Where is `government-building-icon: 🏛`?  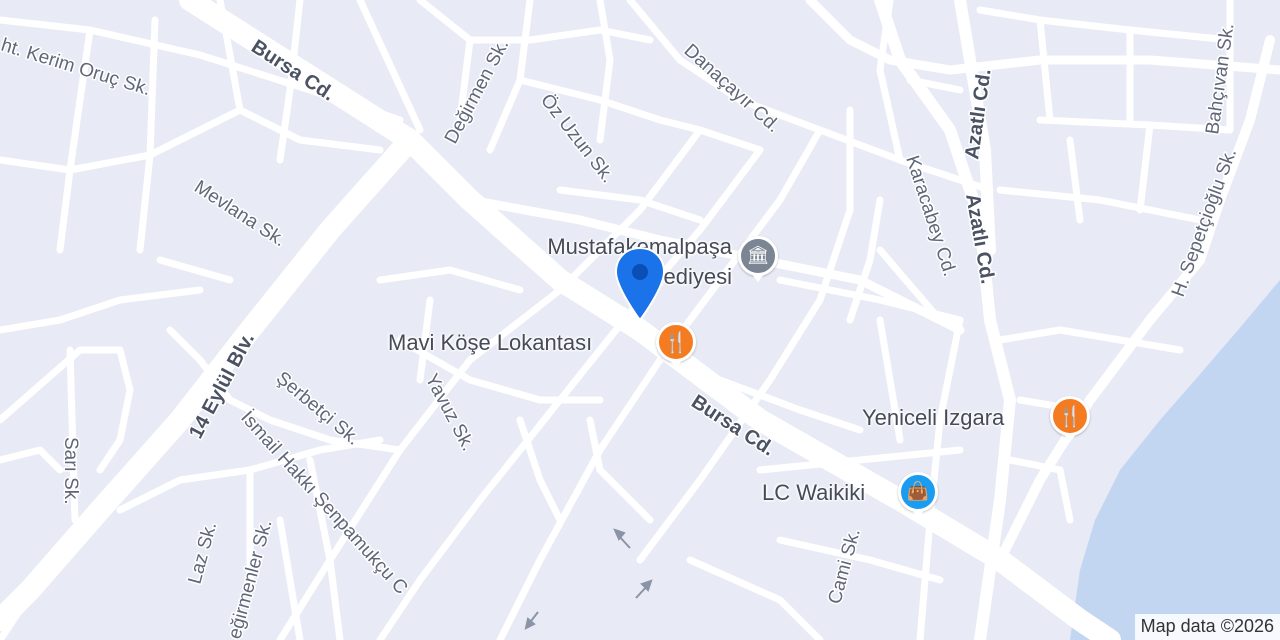
government-building-icon: 🏛 is located at coordinates (758, 259).